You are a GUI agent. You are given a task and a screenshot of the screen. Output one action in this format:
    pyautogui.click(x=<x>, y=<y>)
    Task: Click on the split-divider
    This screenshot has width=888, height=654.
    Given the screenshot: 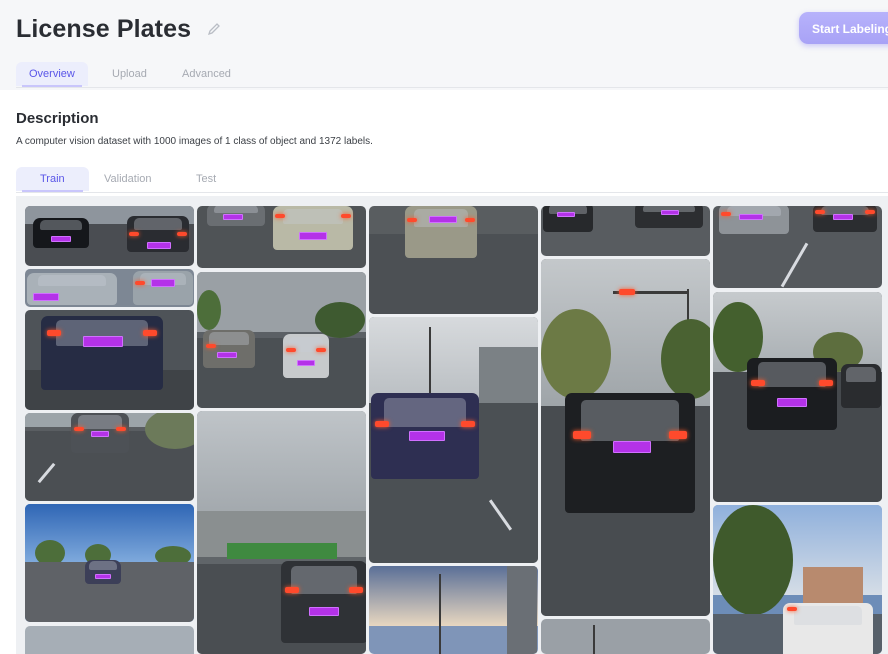 What is the action you would take?
    pyautogui.click(x=452, y=192)
    